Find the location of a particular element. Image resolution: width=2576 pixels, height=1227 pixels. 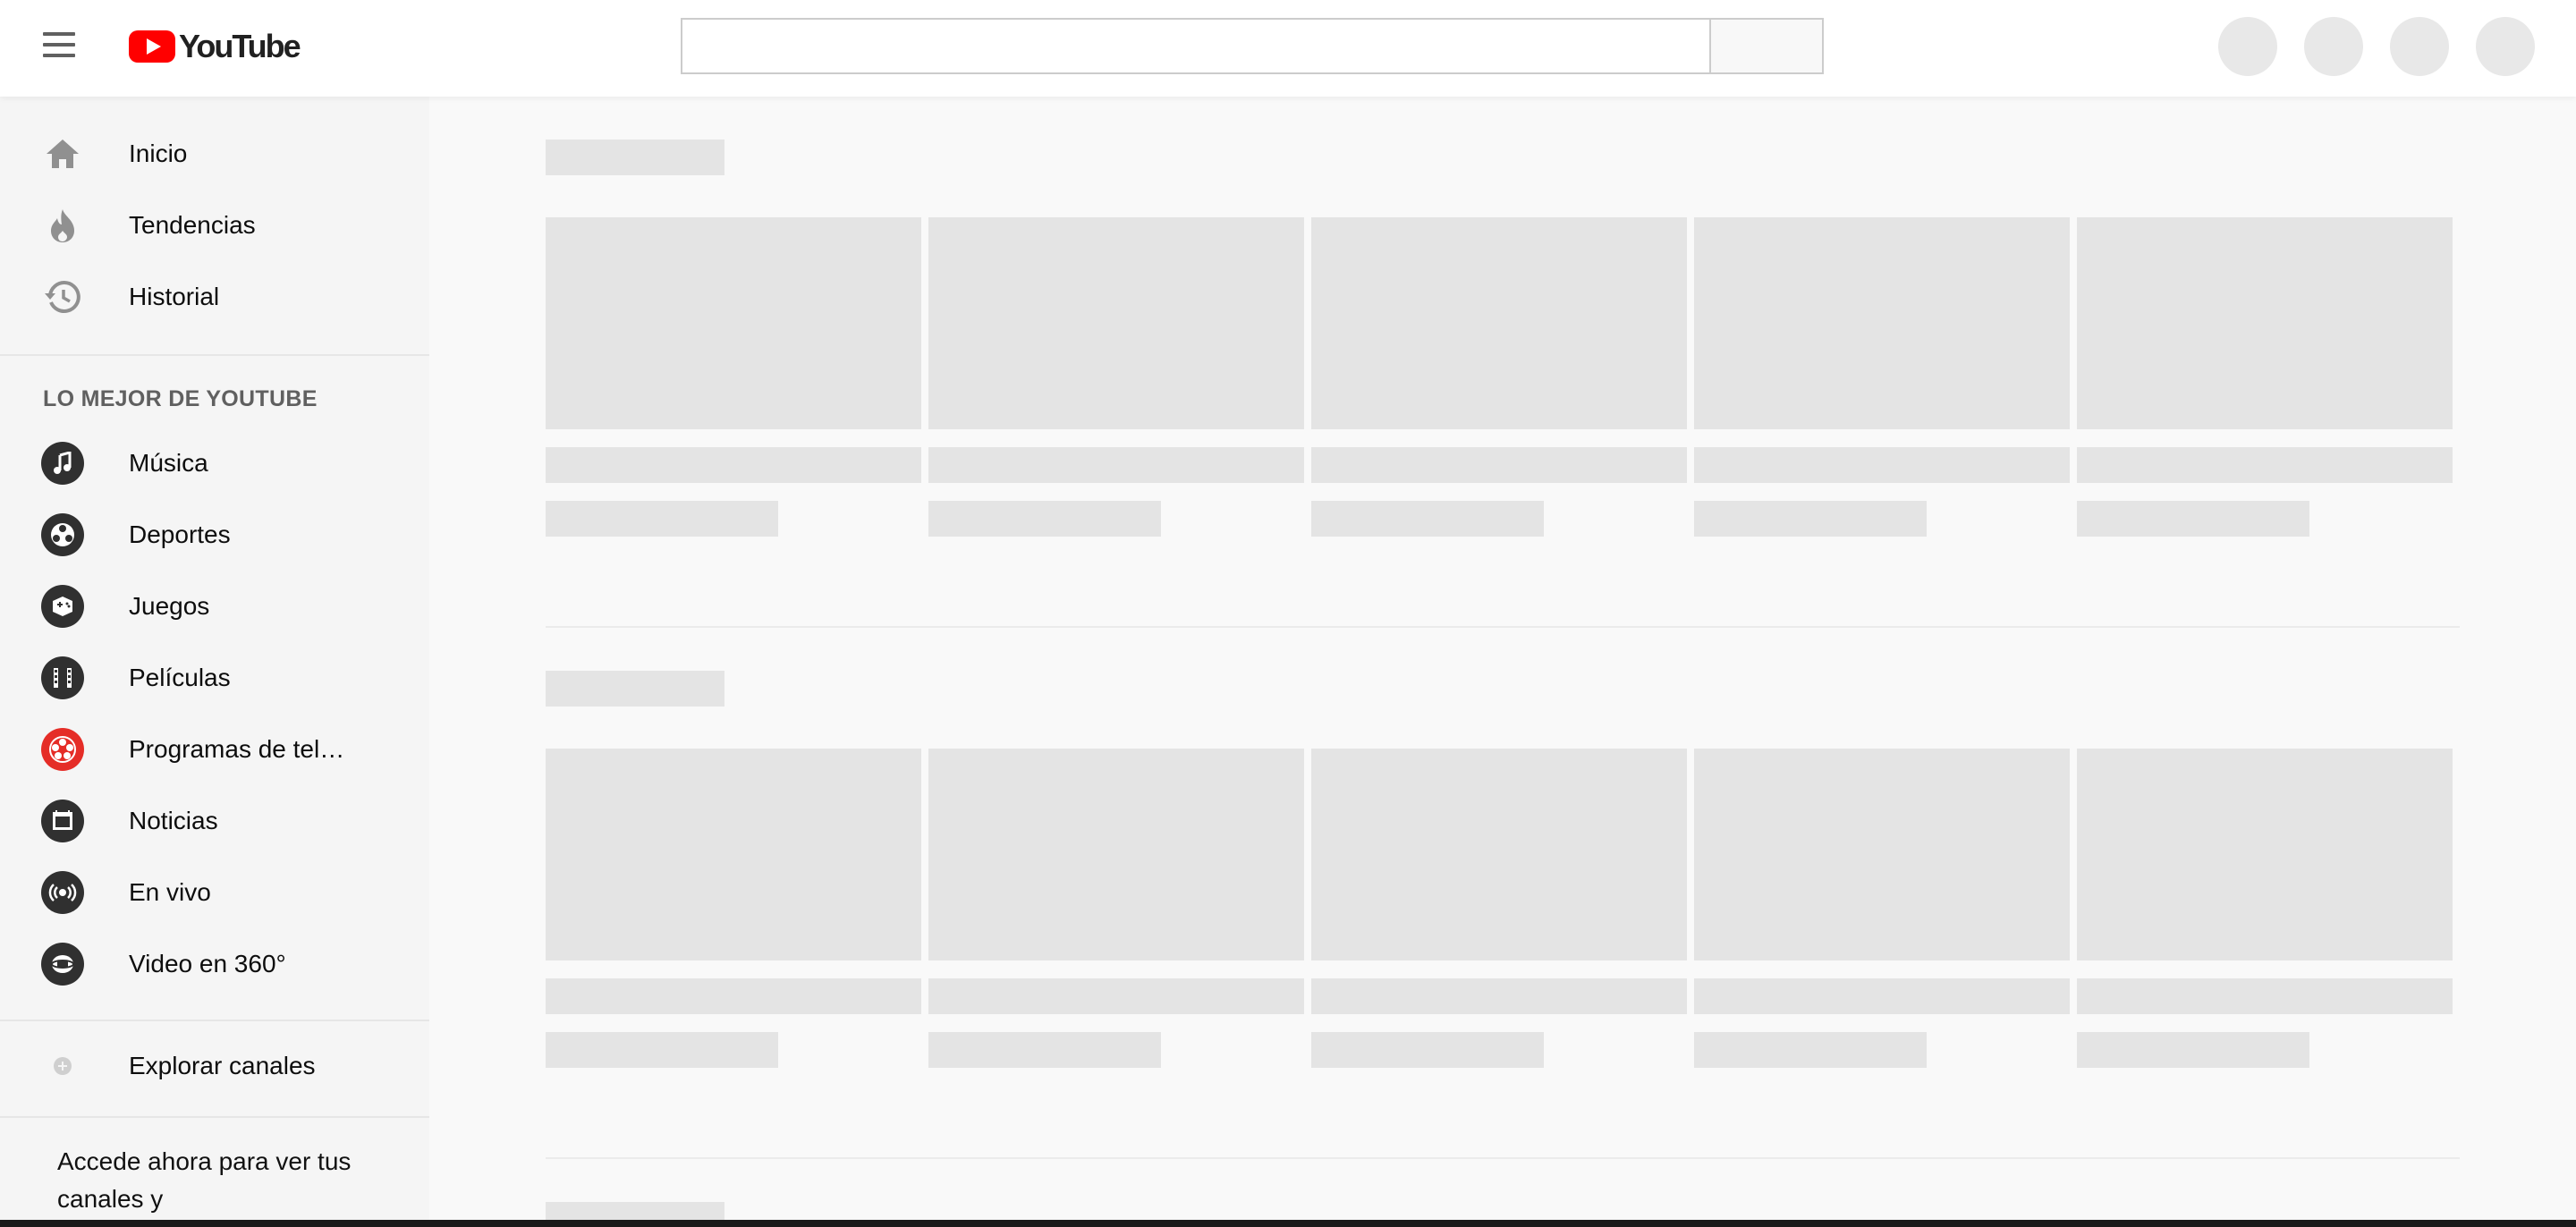

sidebar-item-label: Historial is located at coordinates (174, 296).